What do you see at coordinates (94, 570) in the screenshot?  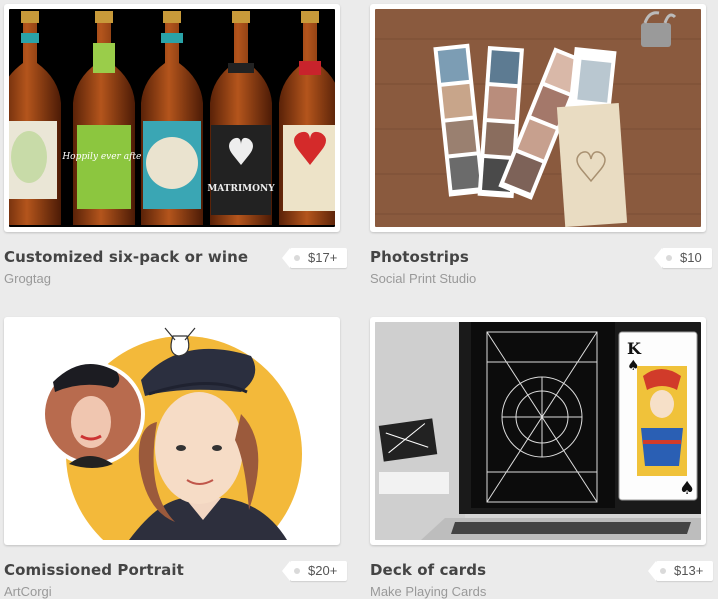 I see `product-title: Comissioned Portrait` at bounding box center [94, 570].